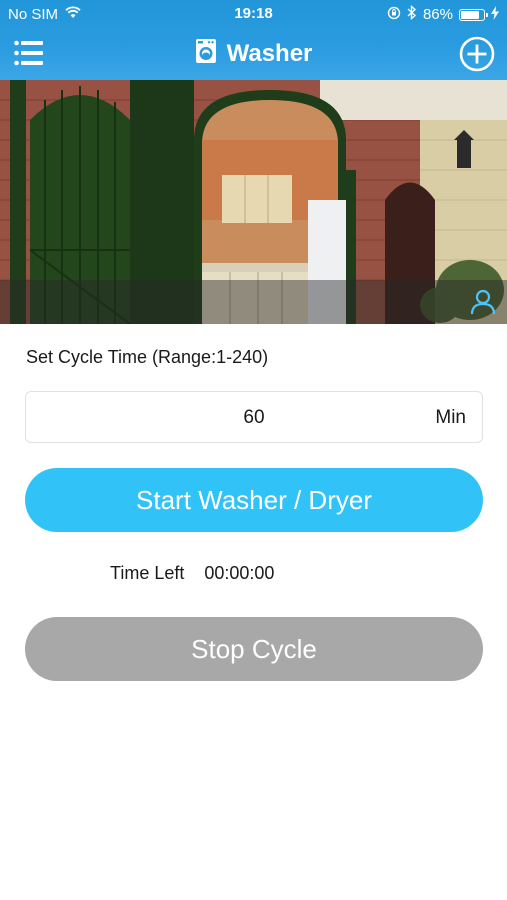  I want to click on bluetooth-icon, so click(412, 14).